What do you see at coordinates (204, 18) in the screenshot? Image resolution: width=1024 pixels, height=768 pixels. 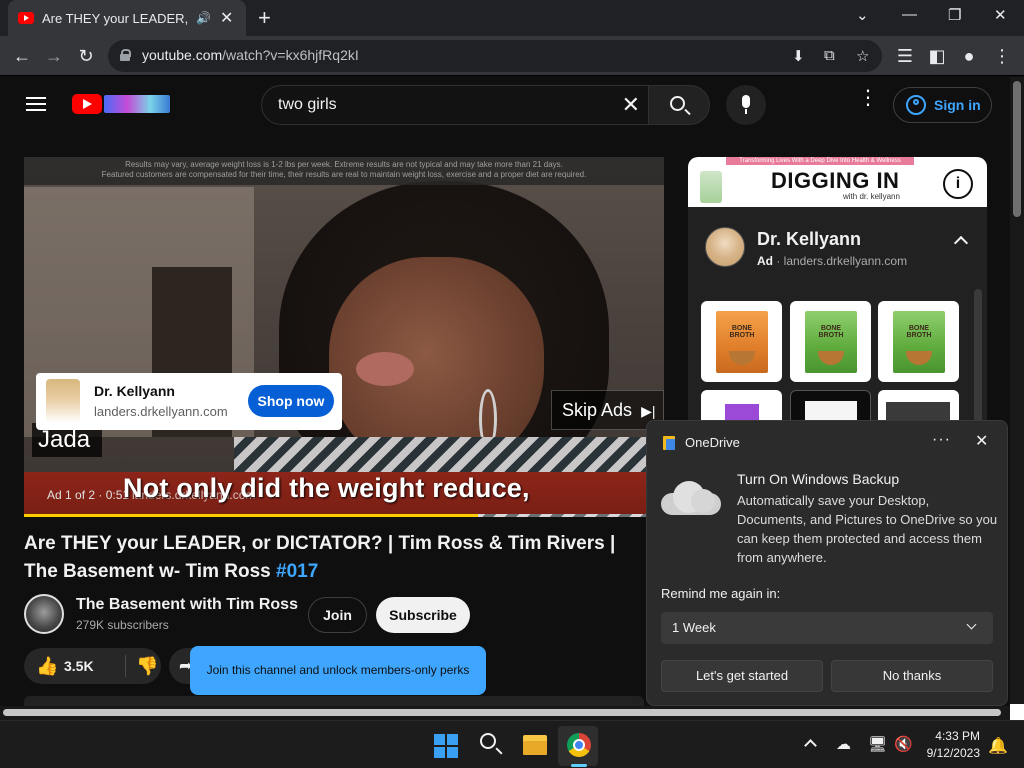 I see `tab-audio-icon: 🔊` at bounding box center [204, 18].